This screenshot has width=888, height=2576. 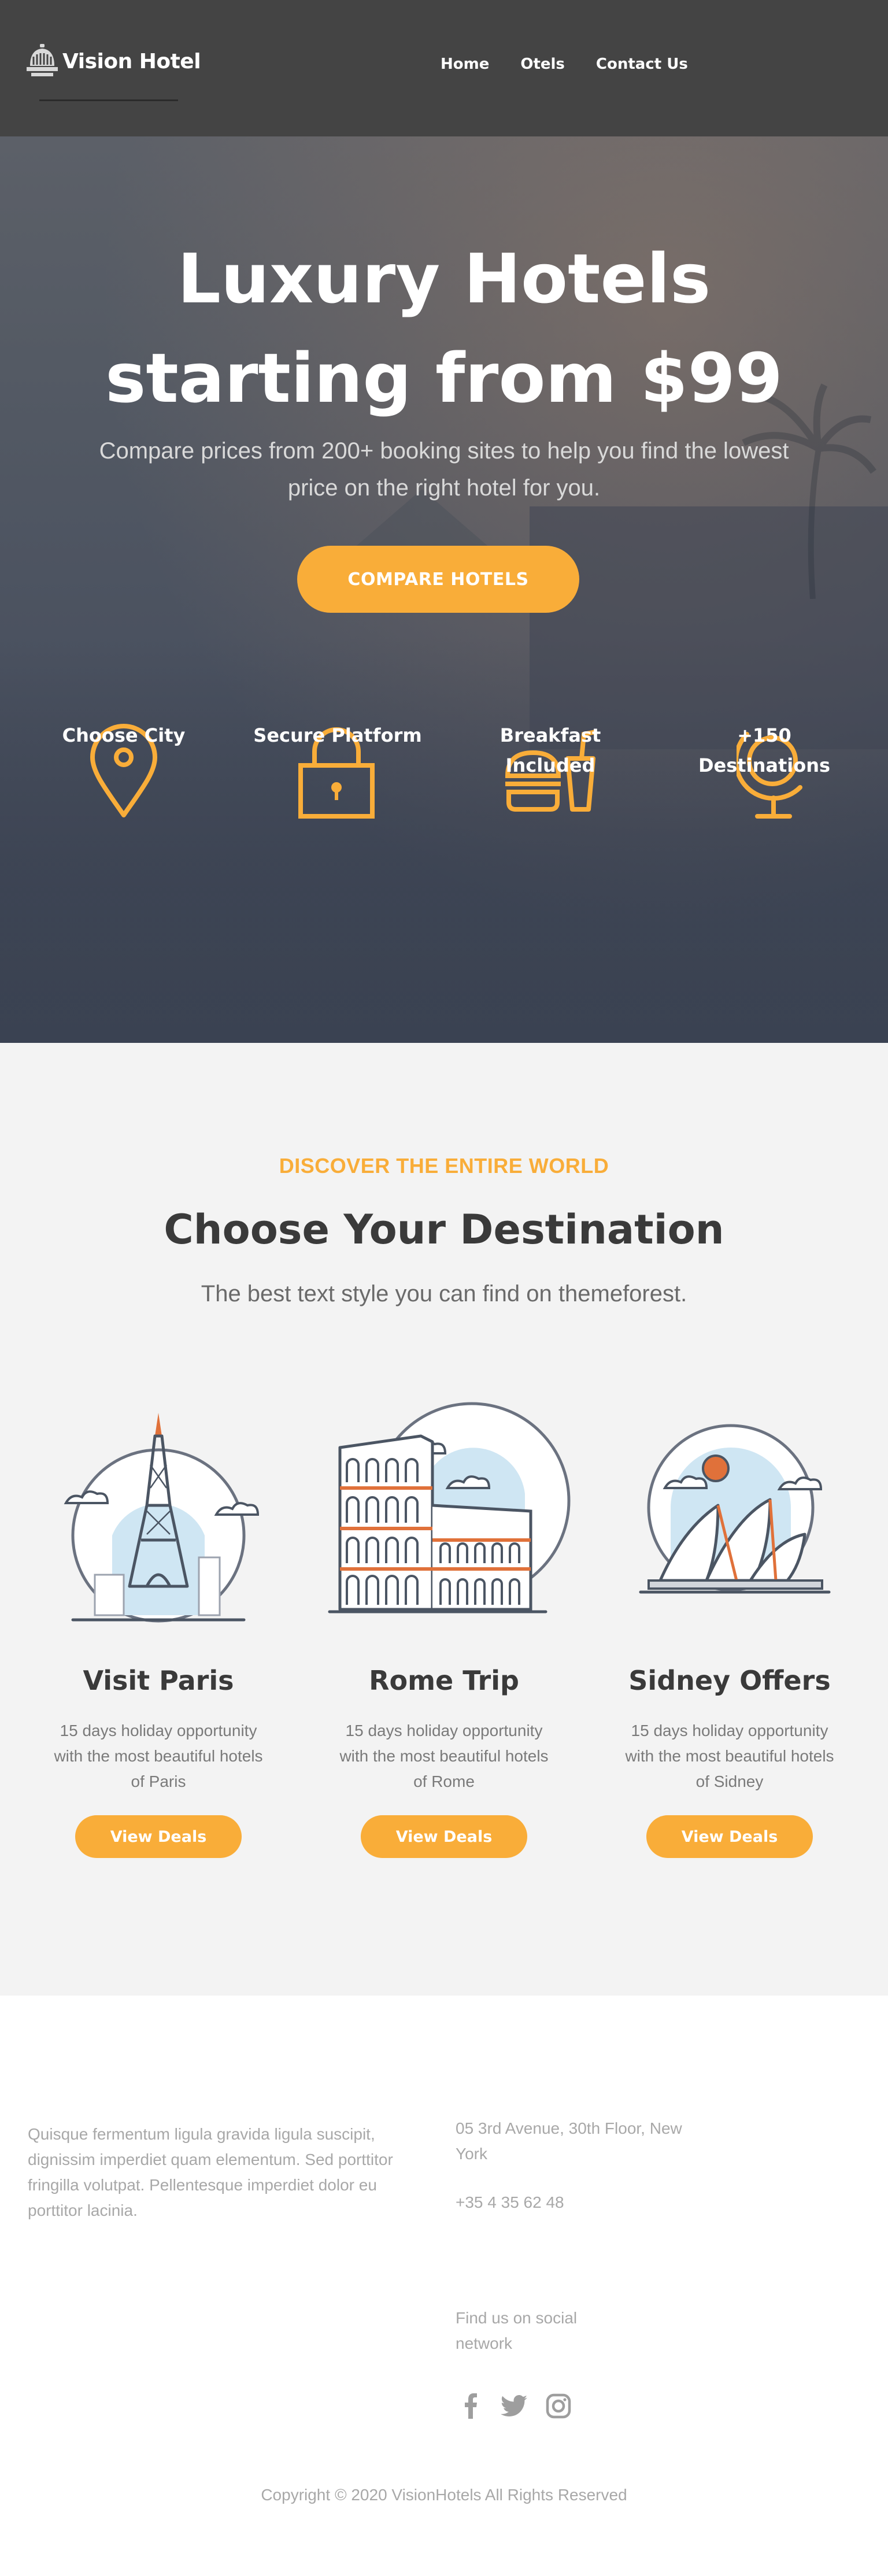 I want to click on facebook-icon, so click(x=471, y=2408).